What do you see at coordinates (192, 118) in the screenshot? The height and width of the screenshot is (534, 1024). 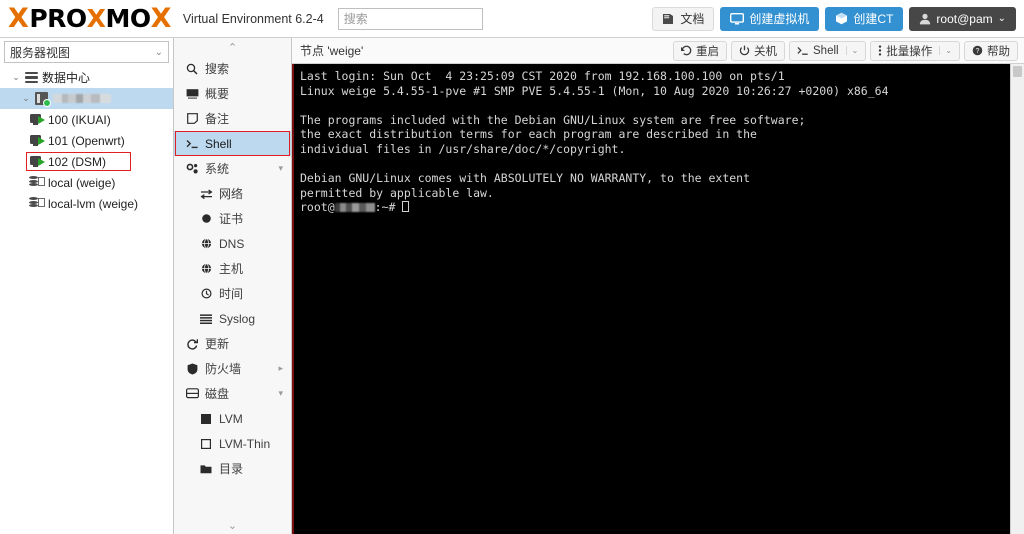 I see `notes-icon` at bounding box center [192, 118].